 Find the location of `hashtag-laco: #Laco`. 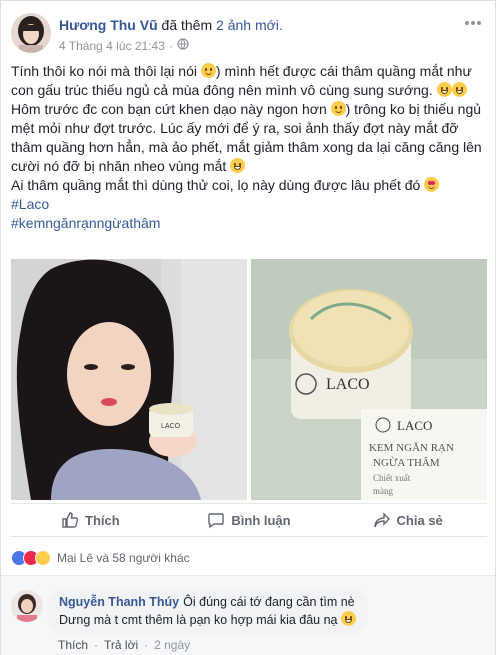

hashtag-laco: #Laco is located at coordinates (249, 204).